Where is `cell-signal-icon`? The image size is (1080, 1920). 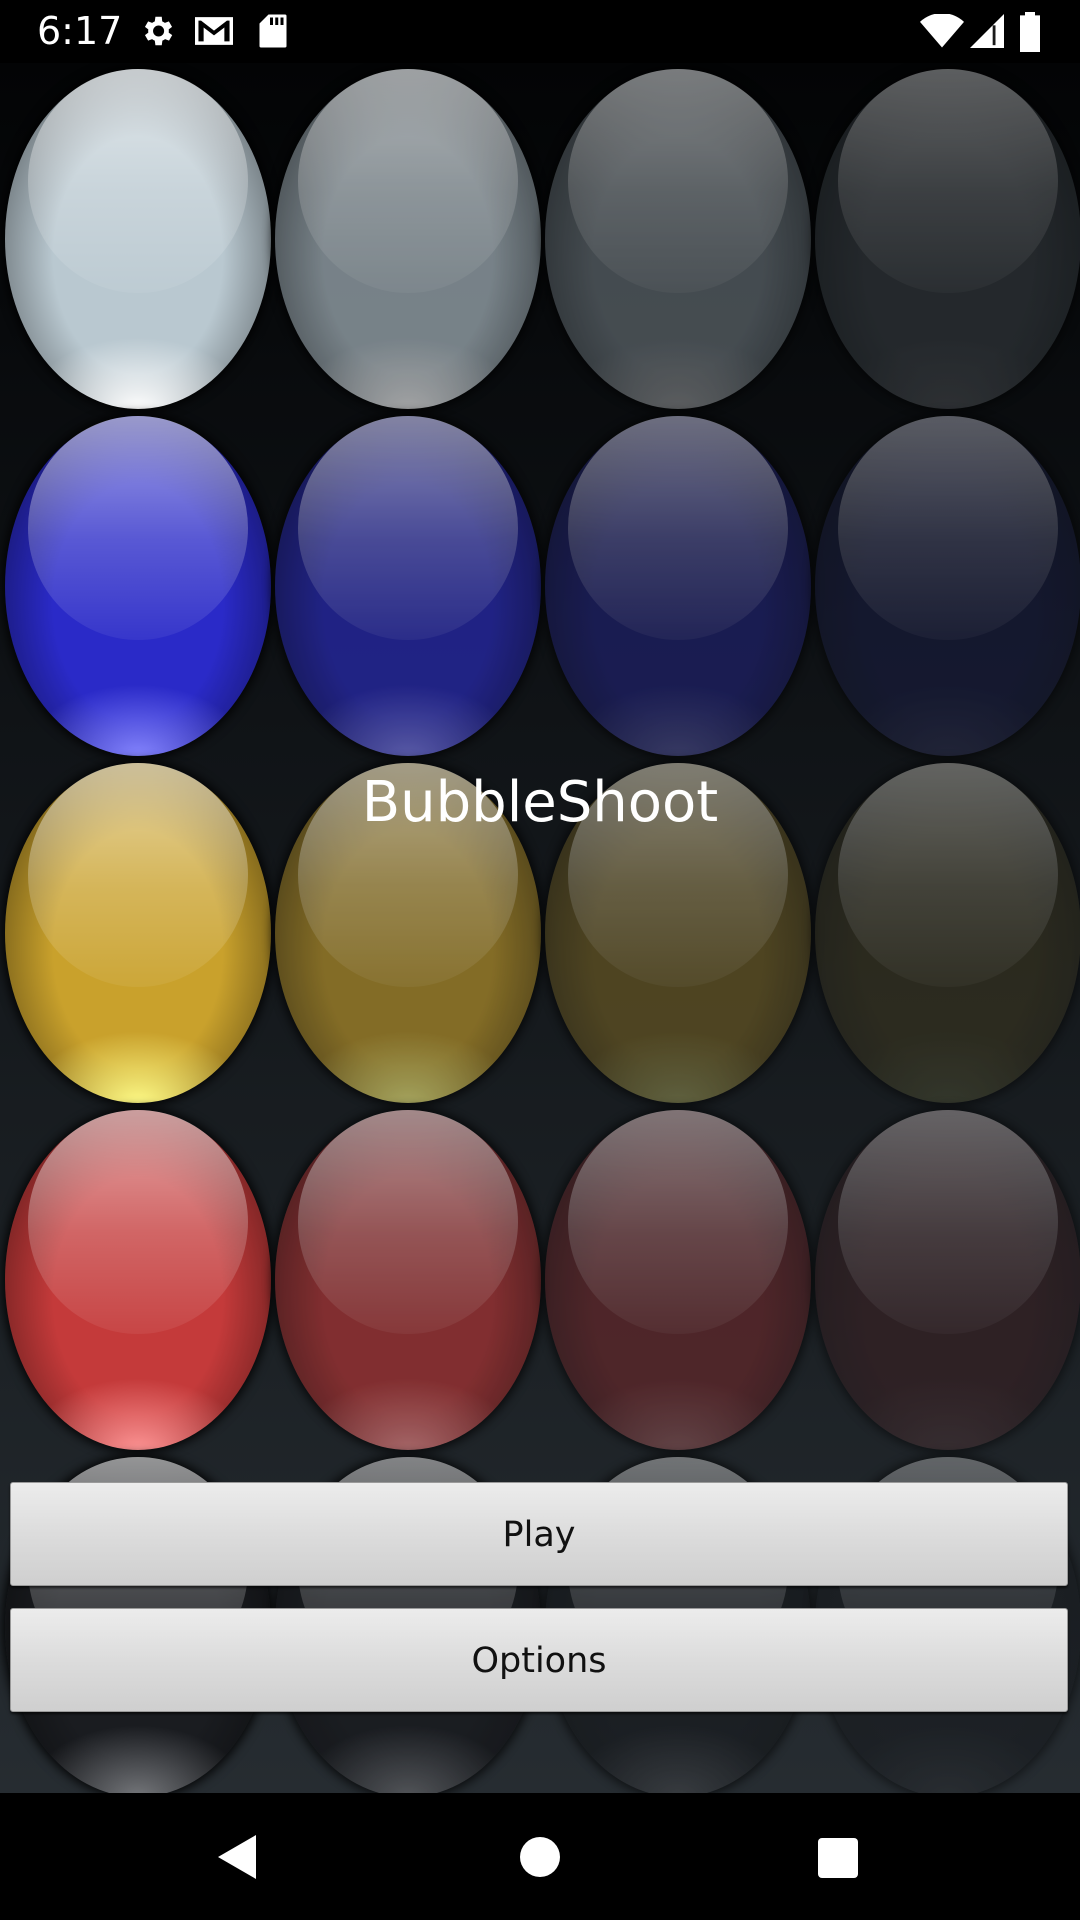 cell-signal-icon is located at coordinates (987, 31).